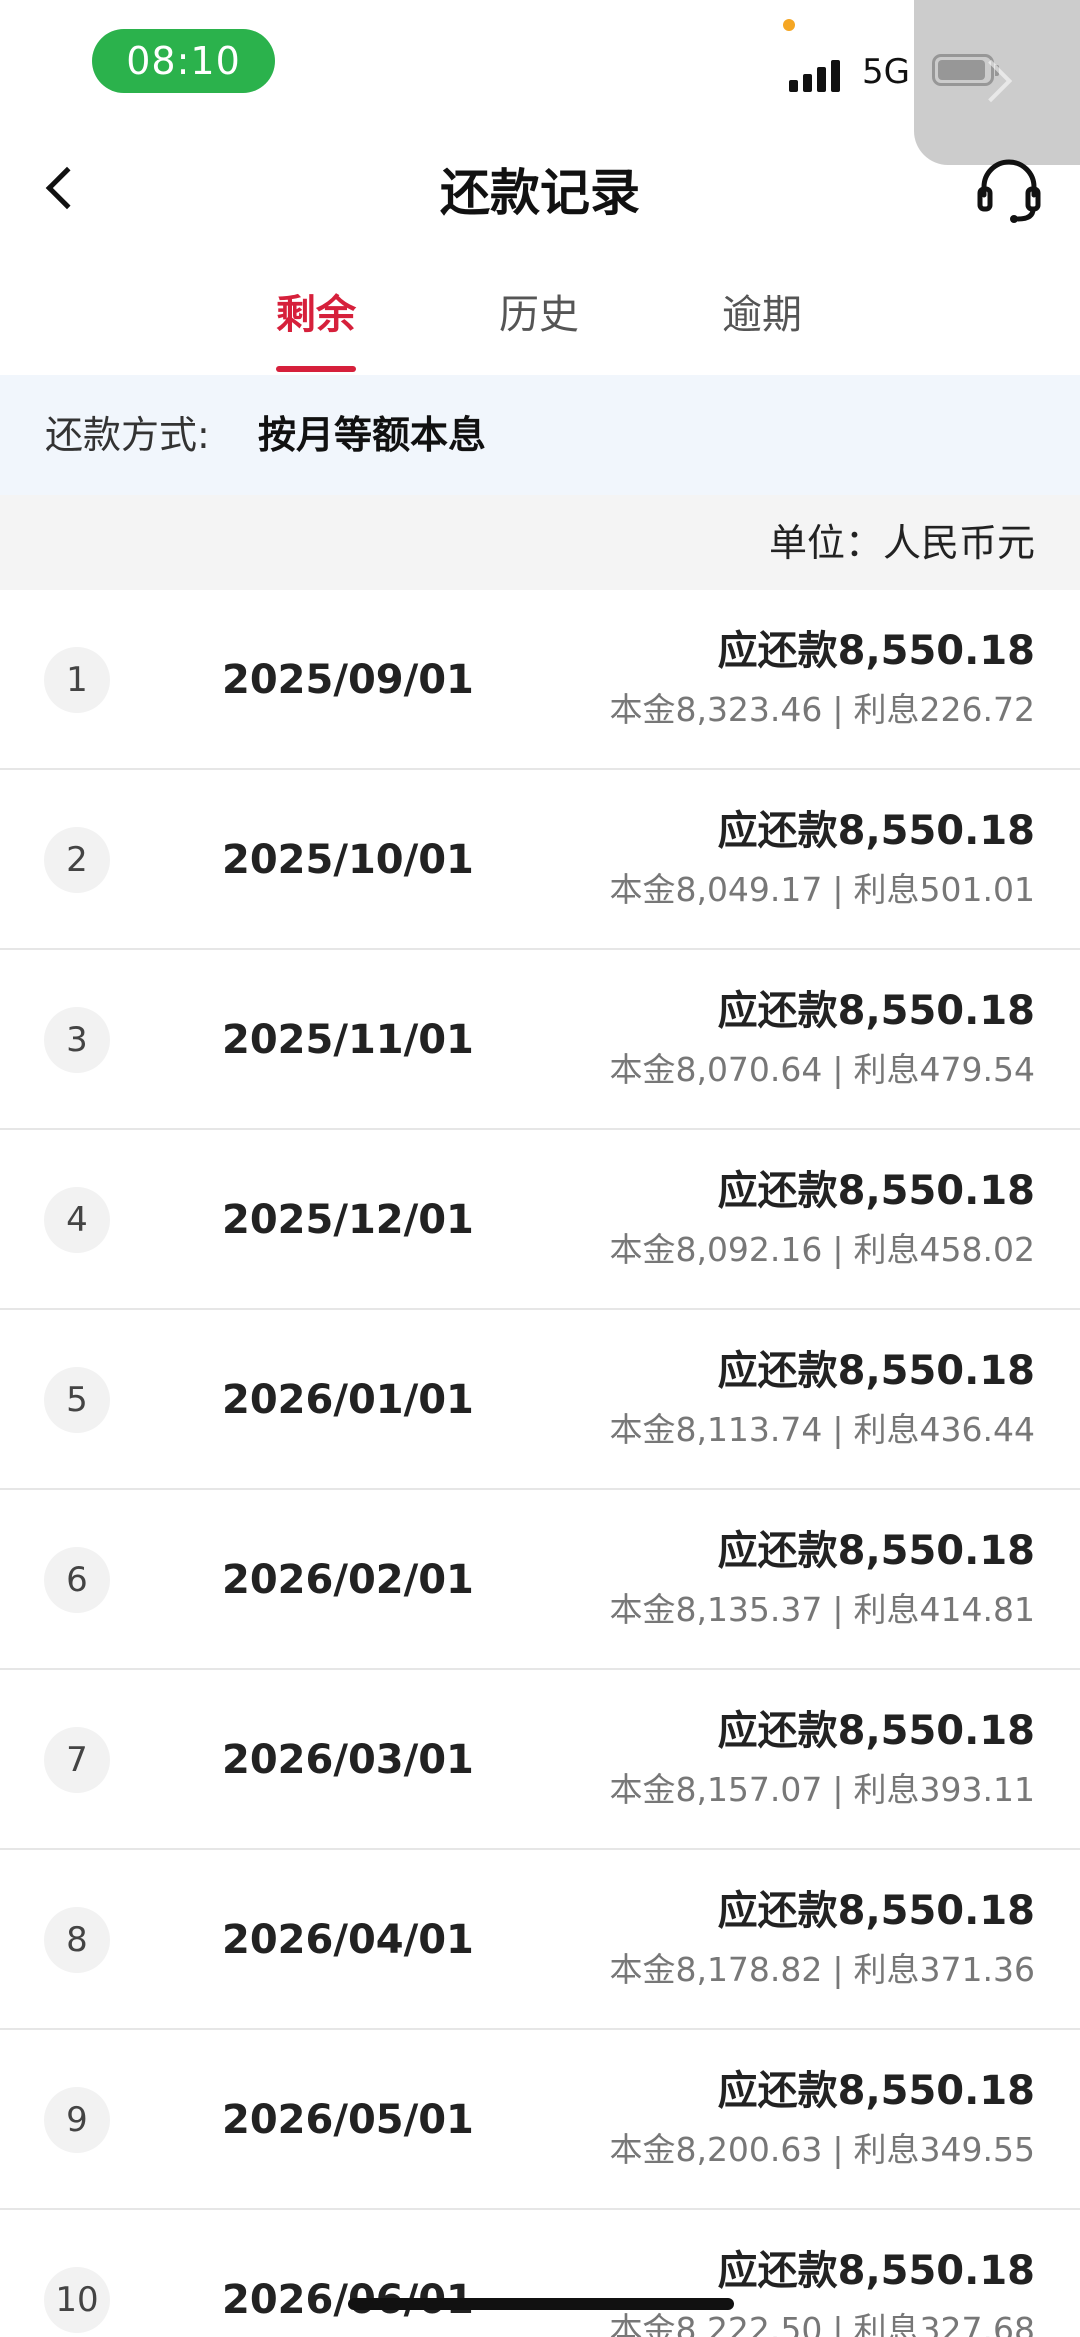 The width and height of the screenshot is (1080, 2337). What do you see at coordinates (977, 1609) in the screenshot?
I see `interest-value: 414.81` at bounding box center [977, 1609].